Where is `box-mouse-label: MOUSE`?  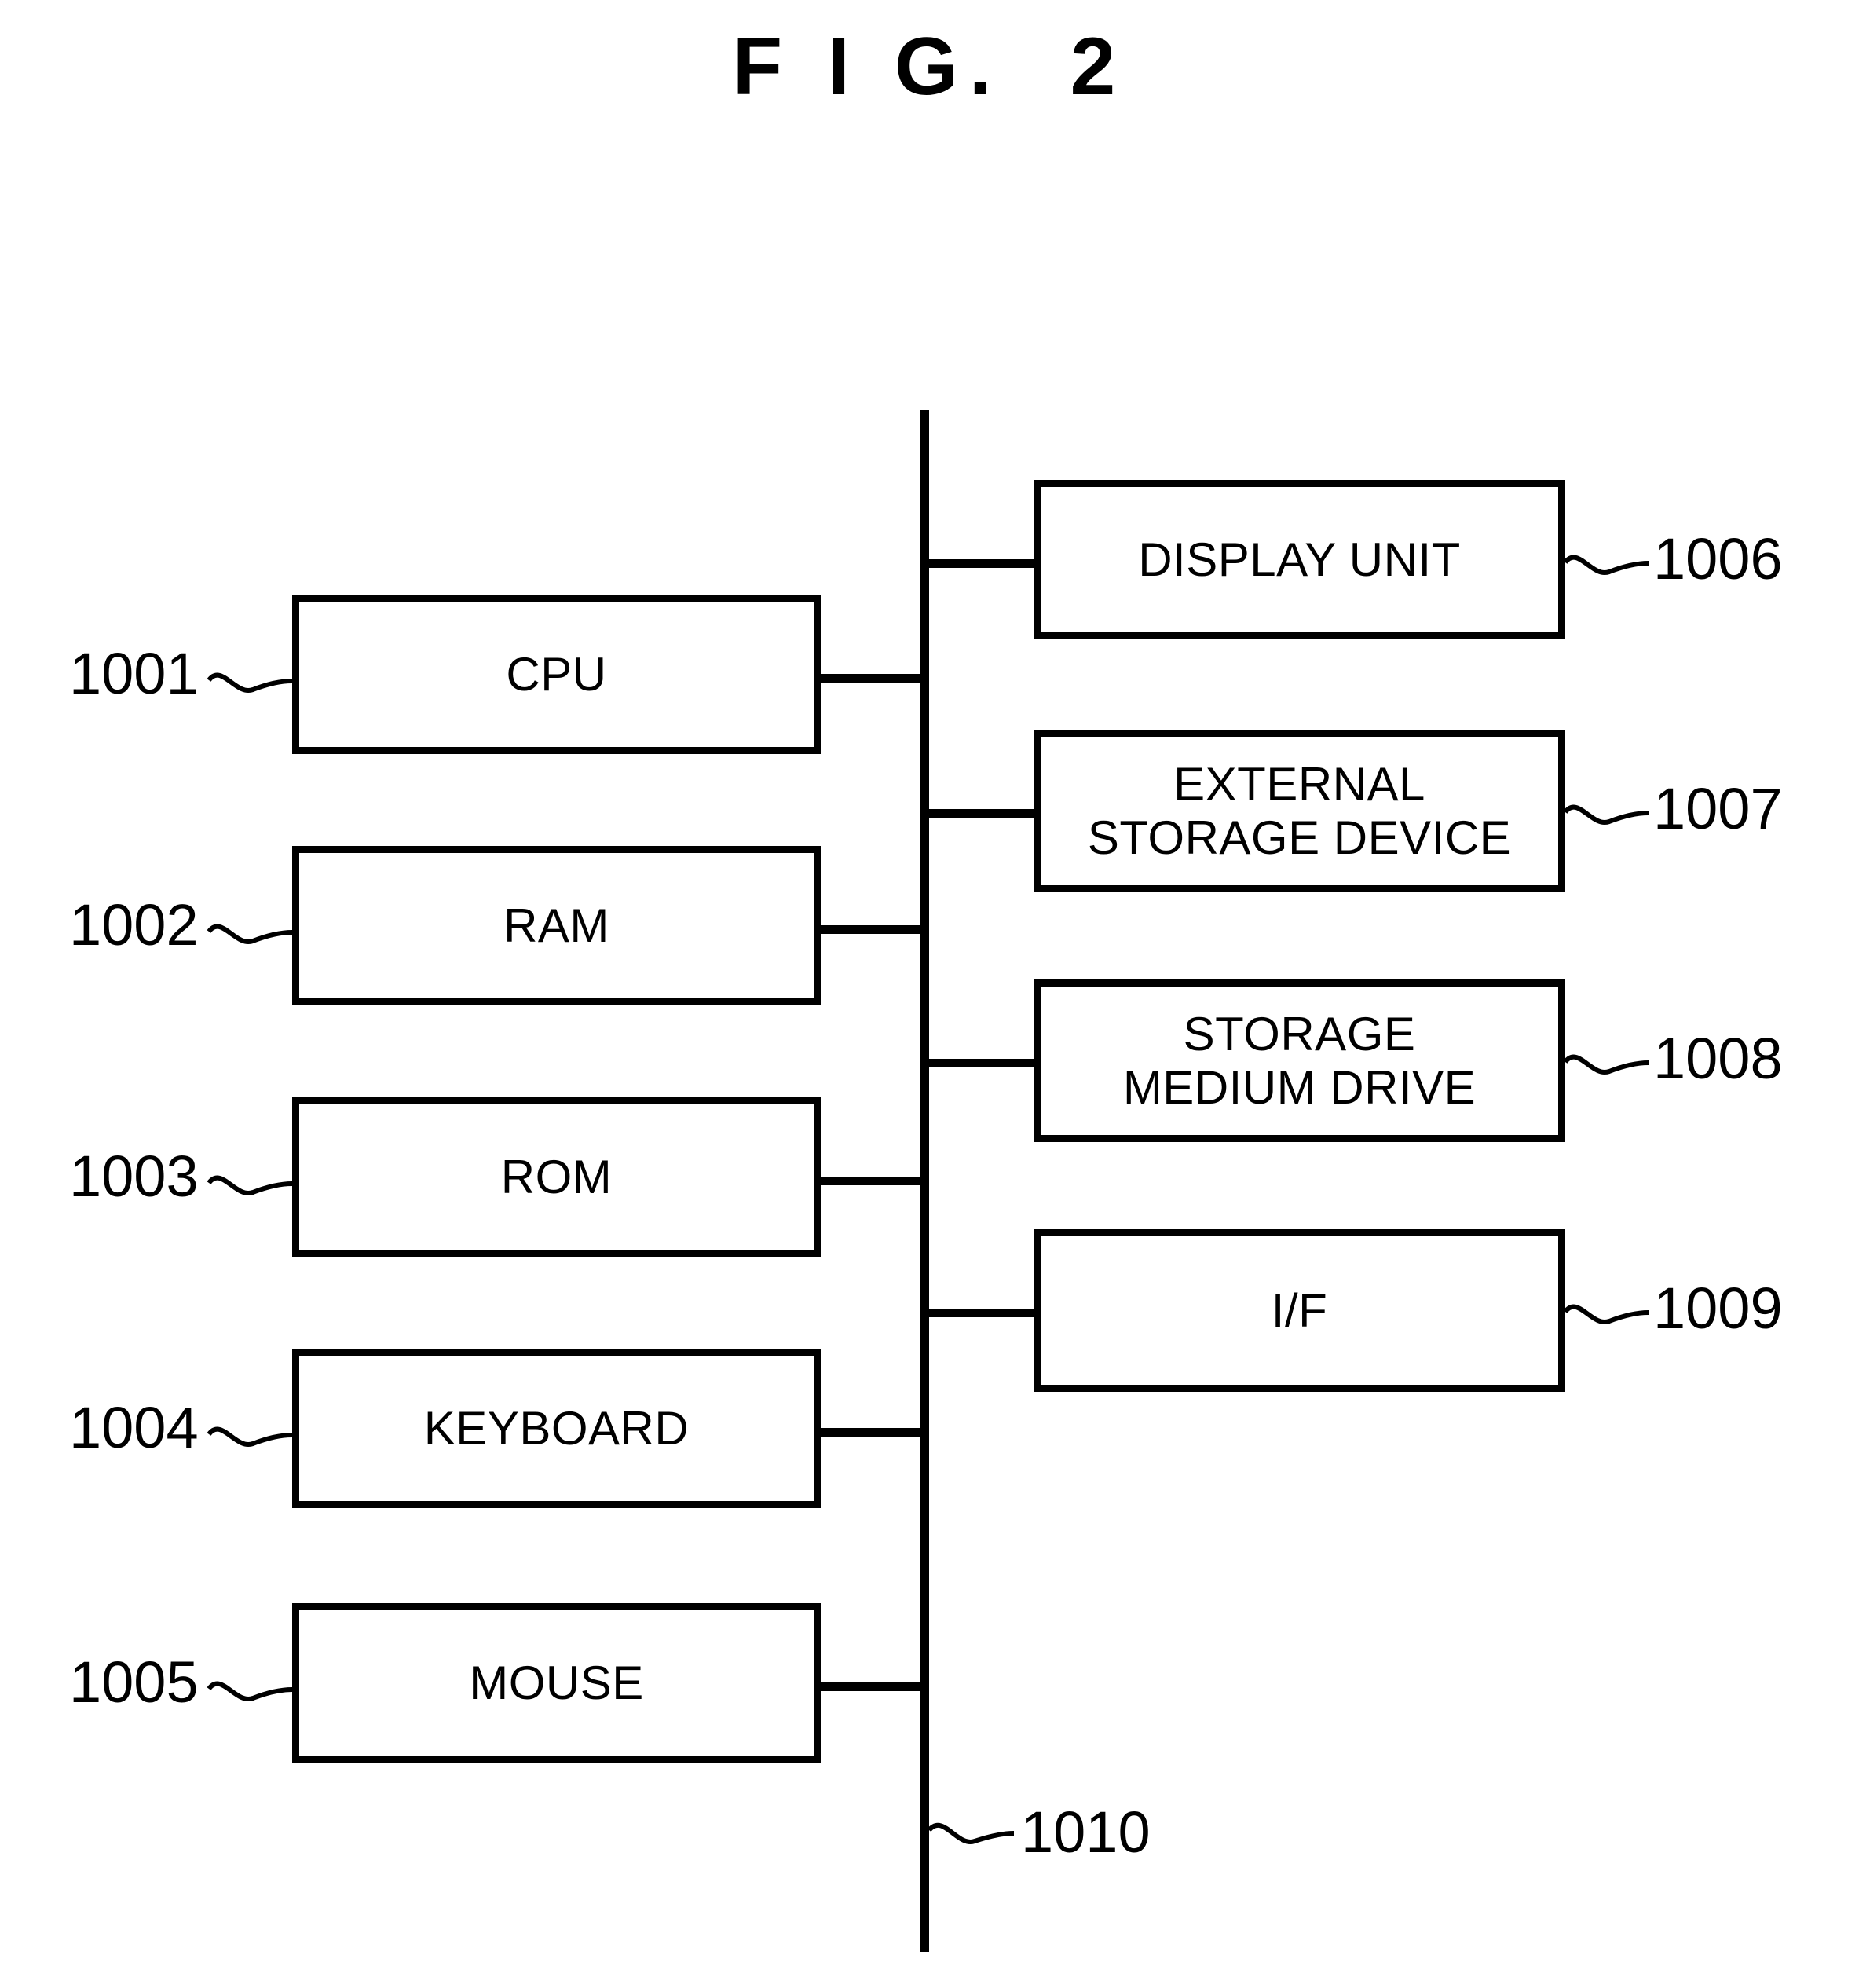 box-mouse-label: MOUSE is located at coordinates (556, 1683).